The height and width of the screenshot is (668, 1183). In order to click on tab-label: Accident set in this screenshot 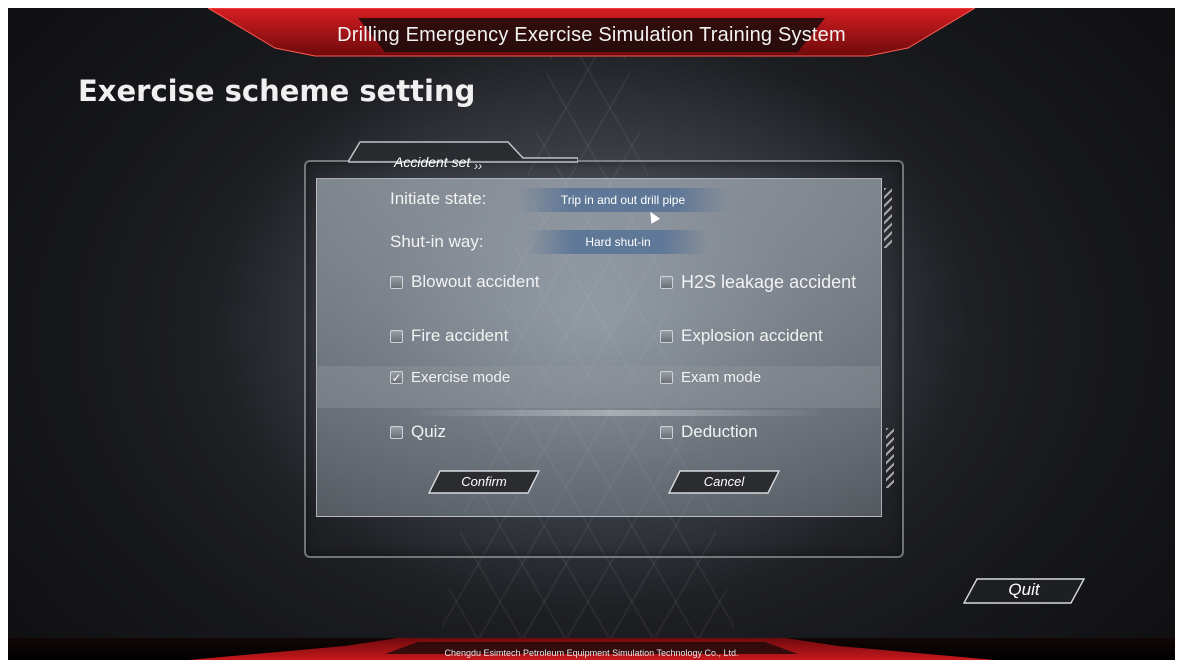, I will do `click(432, 162)`.